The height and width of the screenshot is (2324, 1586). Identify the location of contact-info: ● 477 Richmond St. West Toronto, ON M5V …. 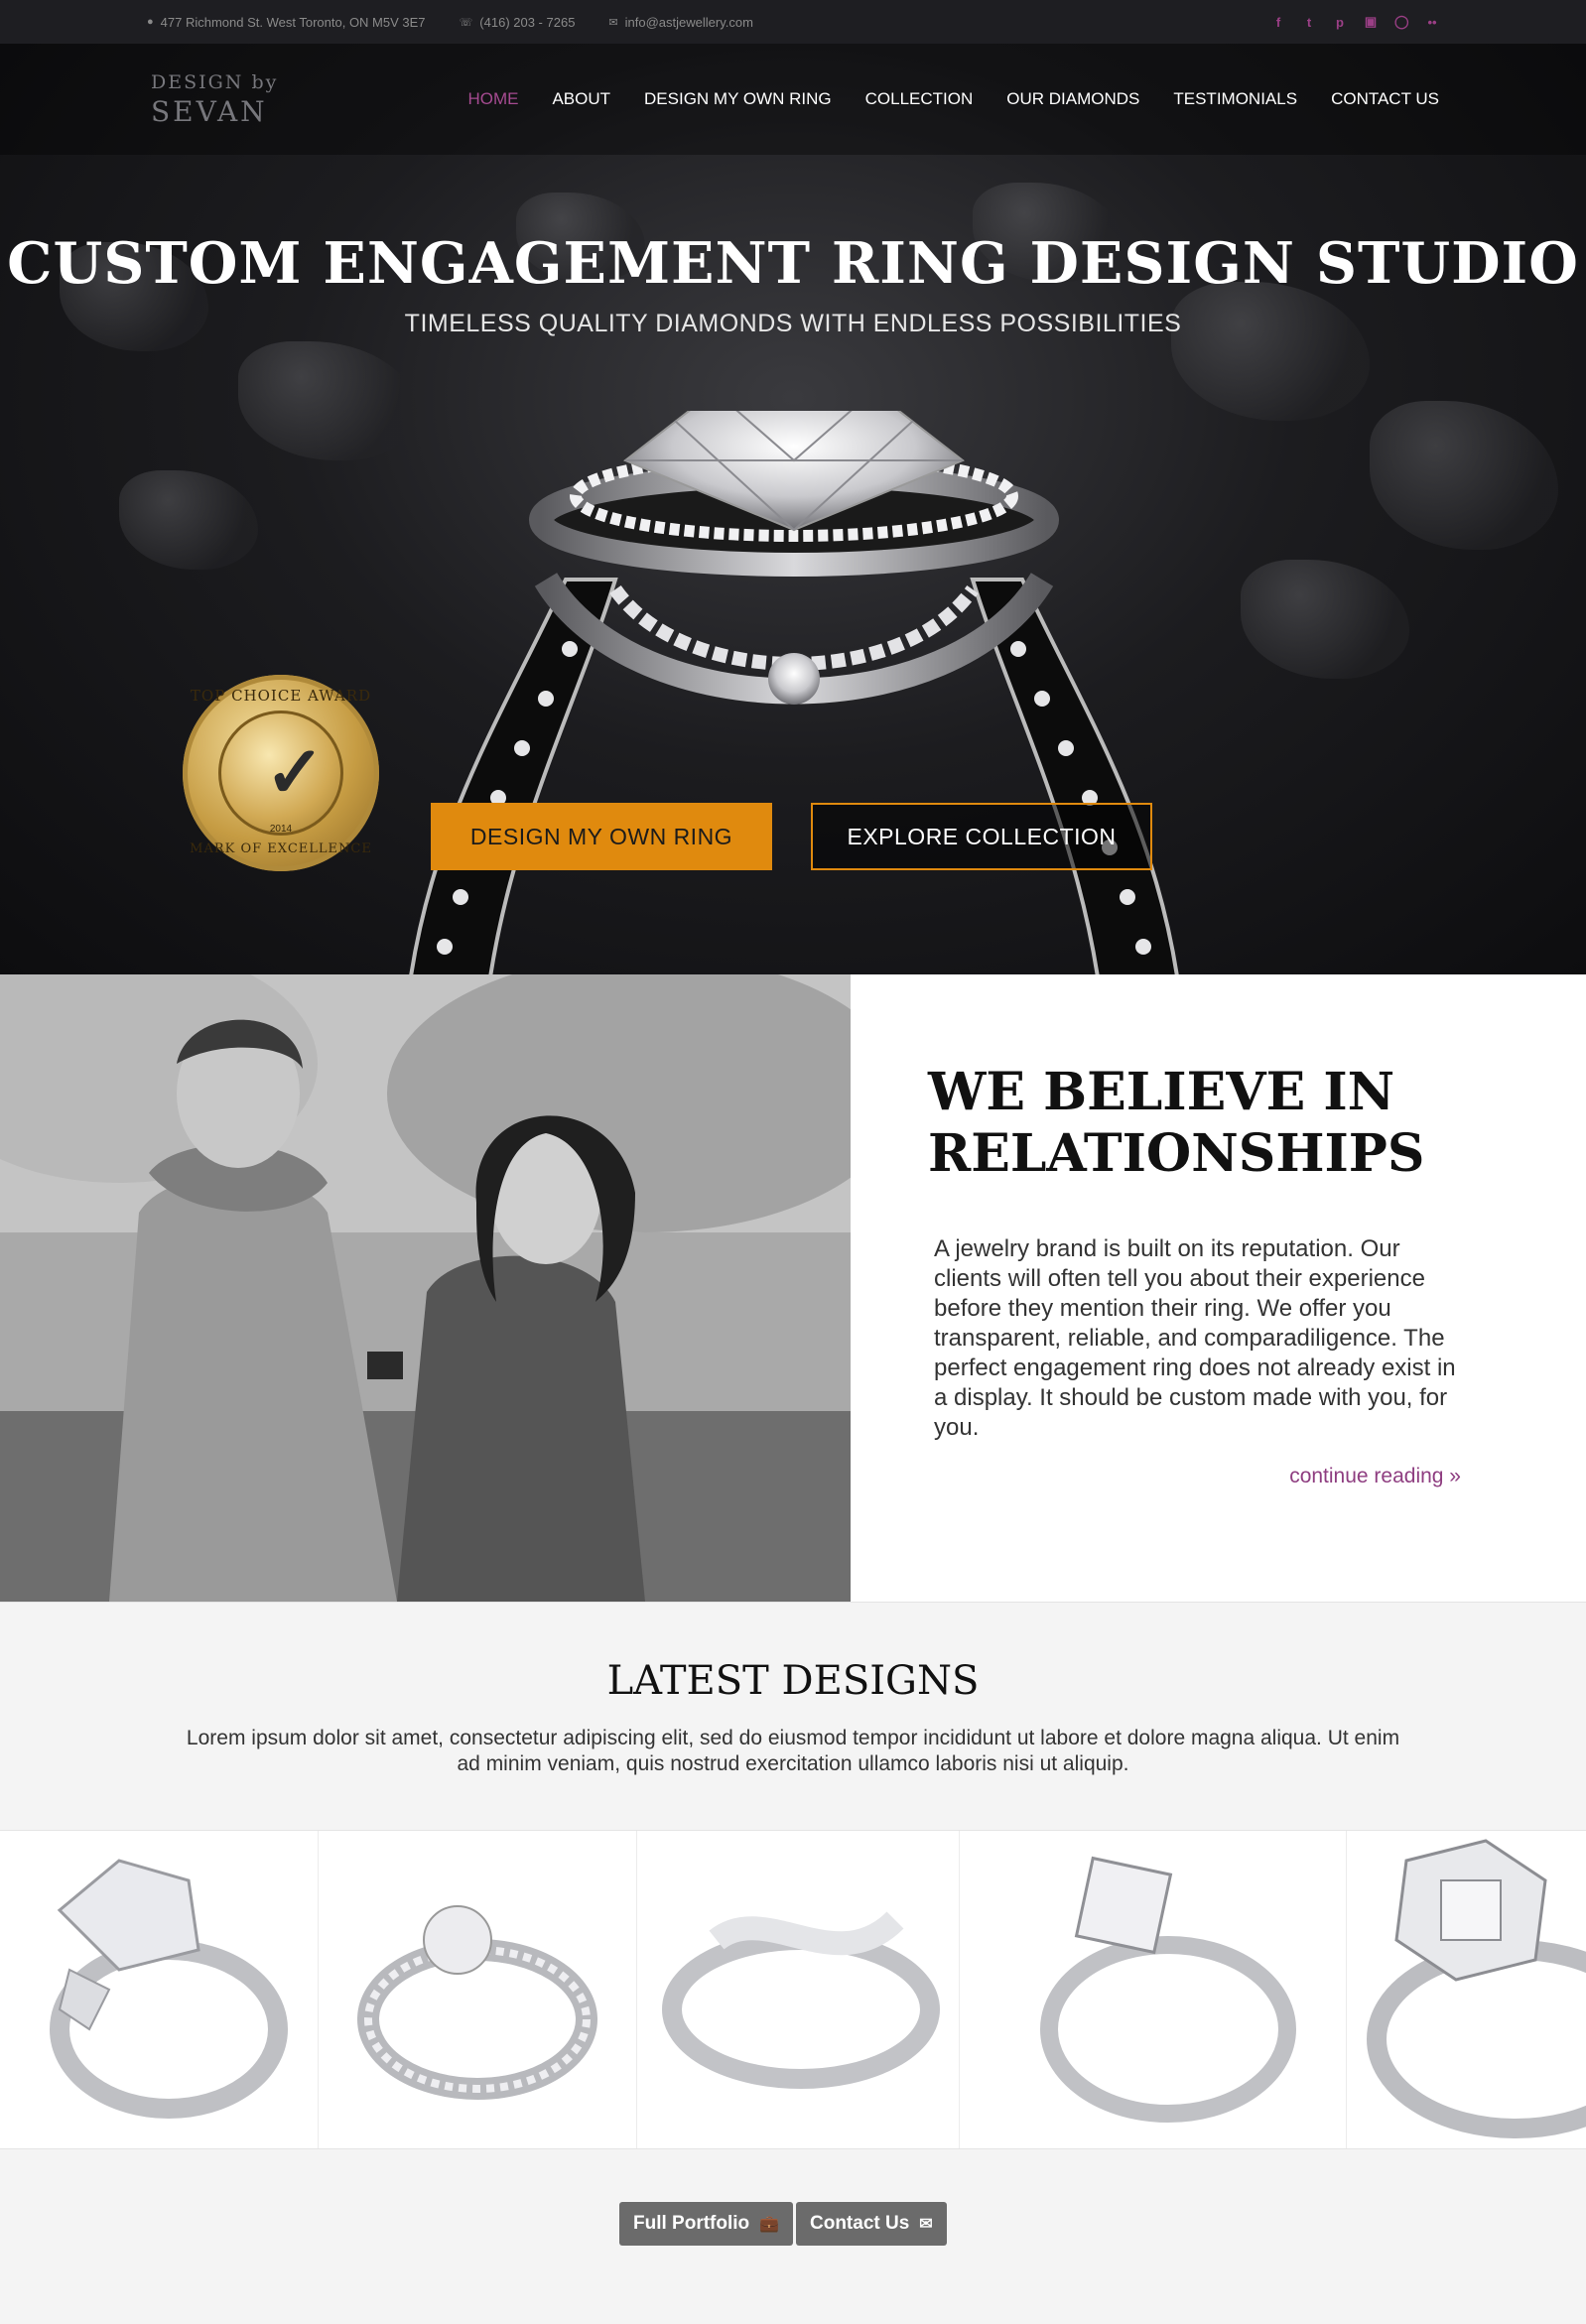
(450, 22).